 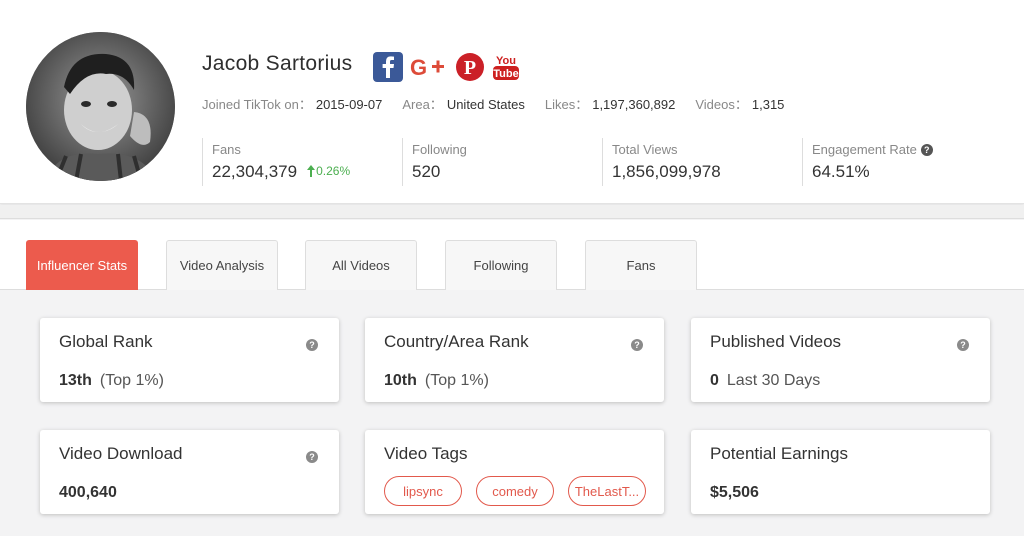 I want to click on avatar, so click(x=100, y=106).